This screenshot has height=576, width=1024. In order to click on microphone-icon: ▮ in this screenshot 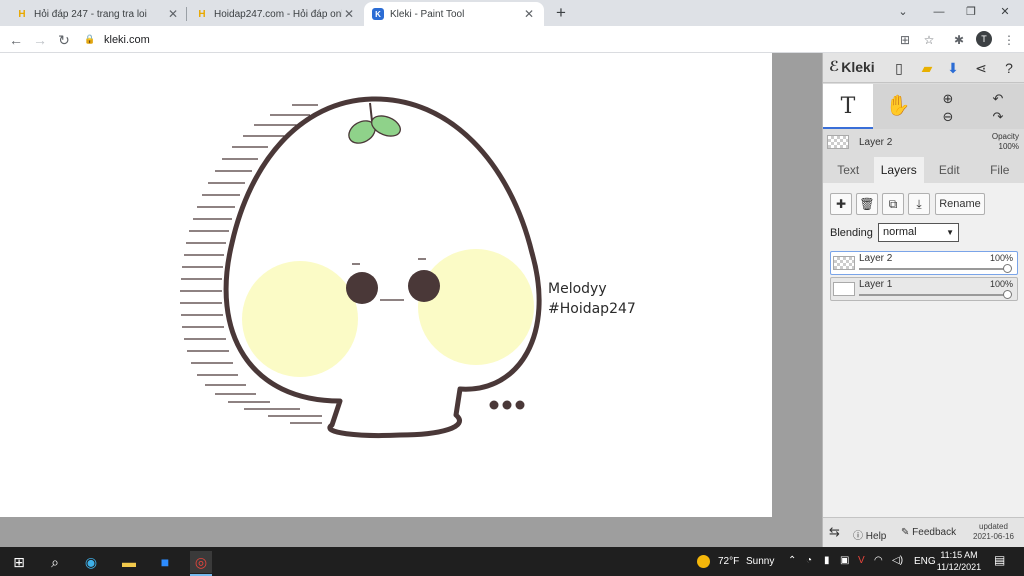, I will do `click(827, 560)`.